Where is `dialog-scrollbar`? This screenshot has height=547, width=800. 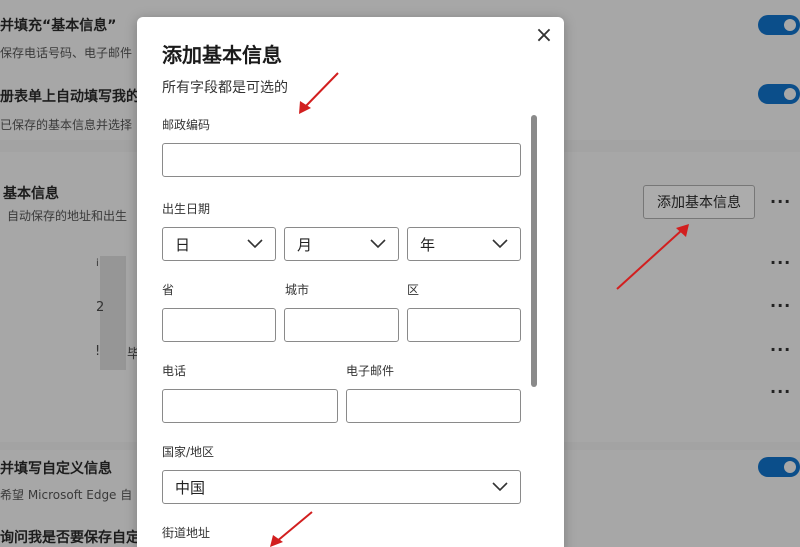
dialog-scrollbar is located at coordinates (534, 251).